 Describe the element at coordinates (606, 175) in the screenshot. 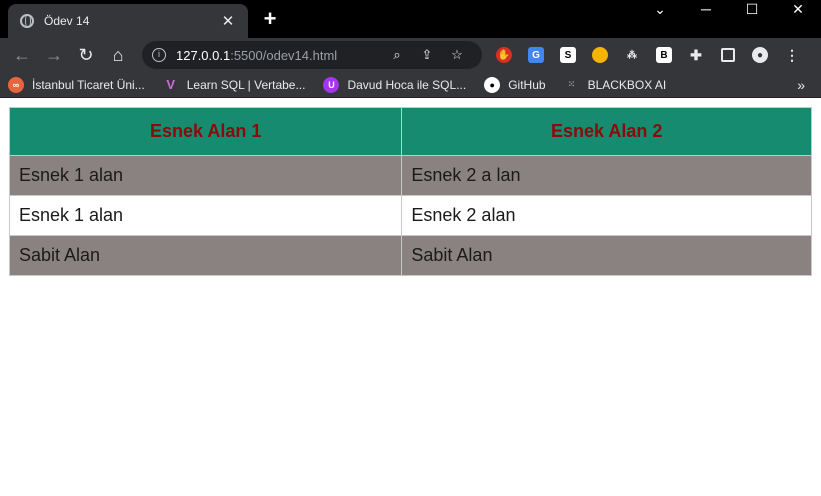

I see `table-cell: Esnek 2 a lan` at that location.